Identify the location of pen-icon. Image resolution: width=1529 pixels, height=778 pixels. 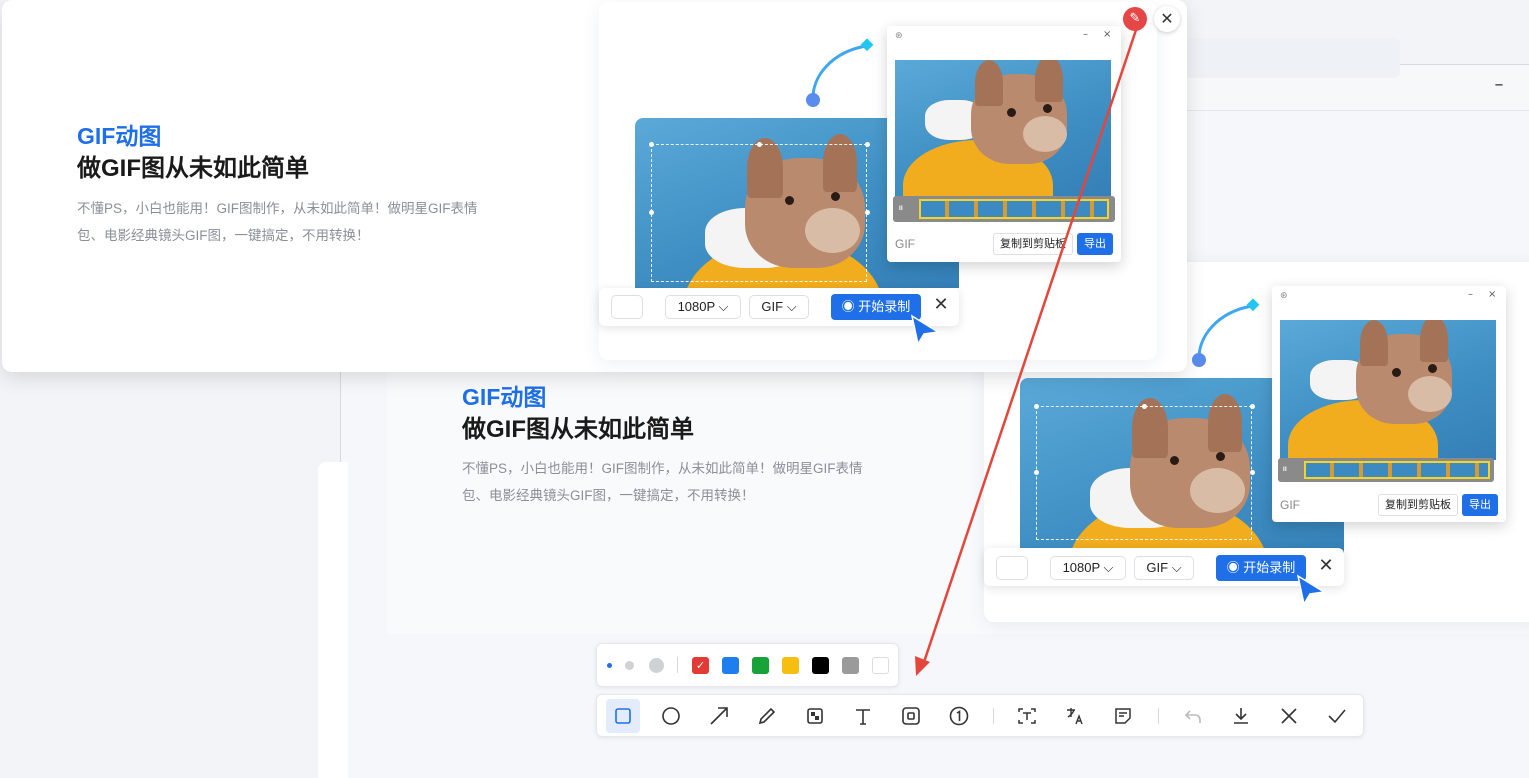
(767, 716).